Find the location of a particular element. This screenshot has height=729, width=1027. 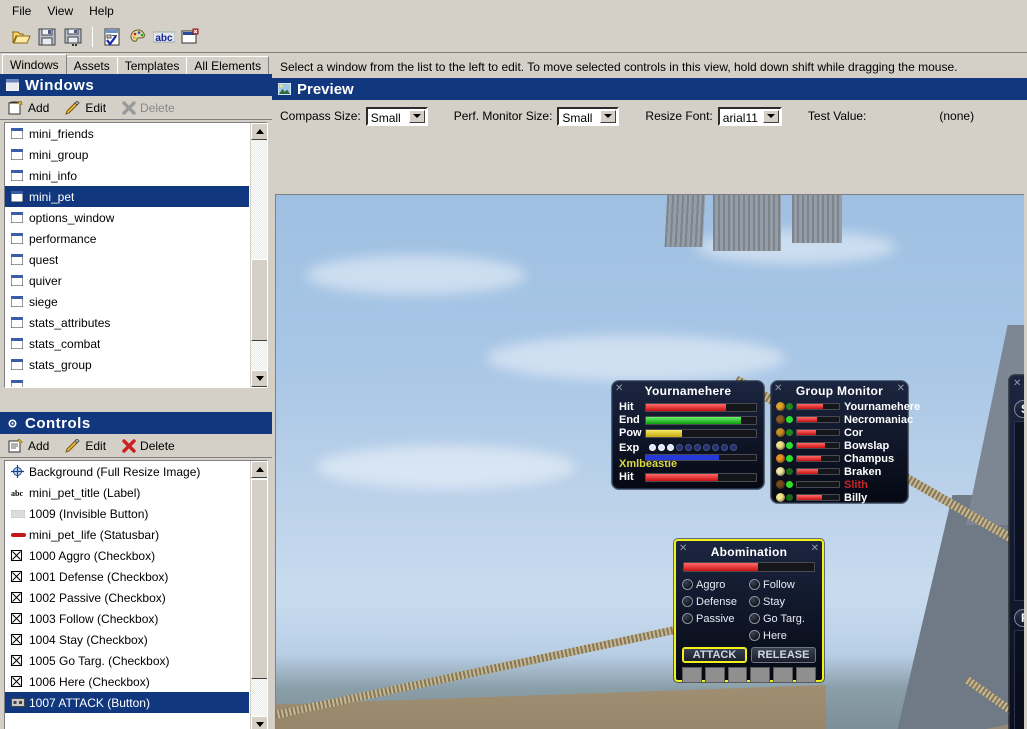

pet-checkbox-stay: Stay is located at coordinates (782, 601).